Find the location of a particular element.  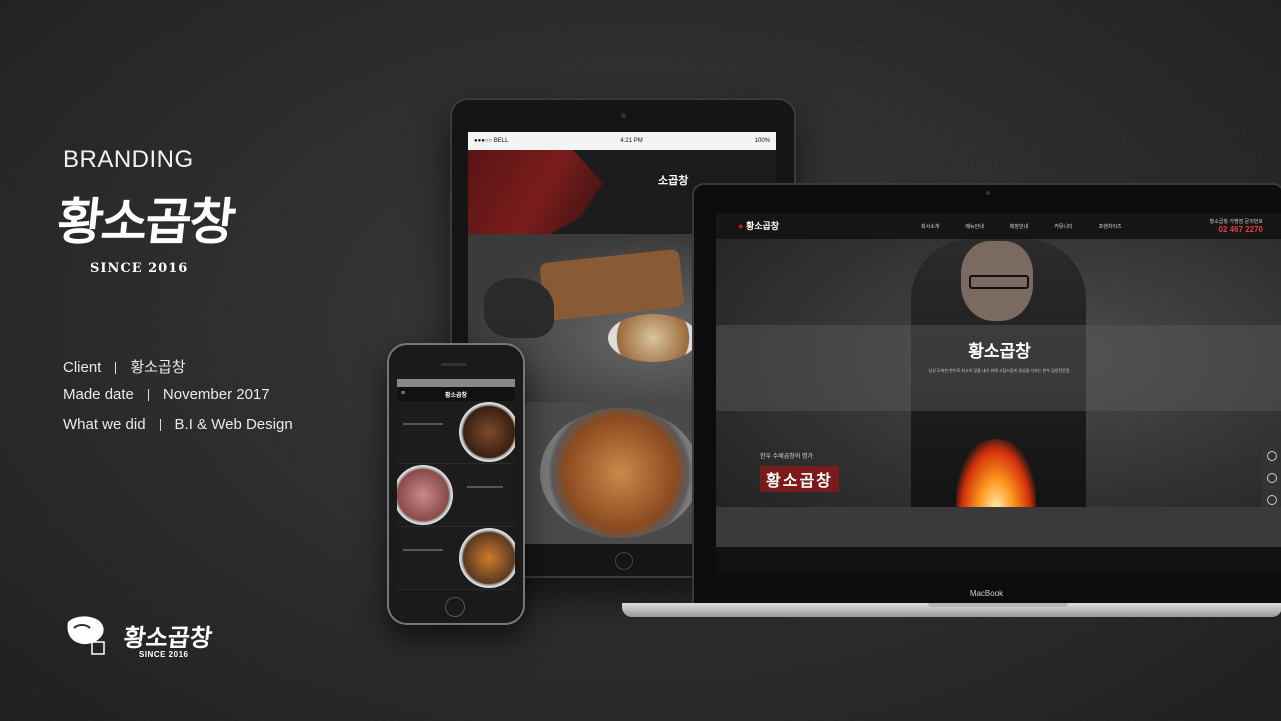

tablet-statusbar: ●●●○○ BELL 4:21 PM 100% is located at coordinates (622, 141).